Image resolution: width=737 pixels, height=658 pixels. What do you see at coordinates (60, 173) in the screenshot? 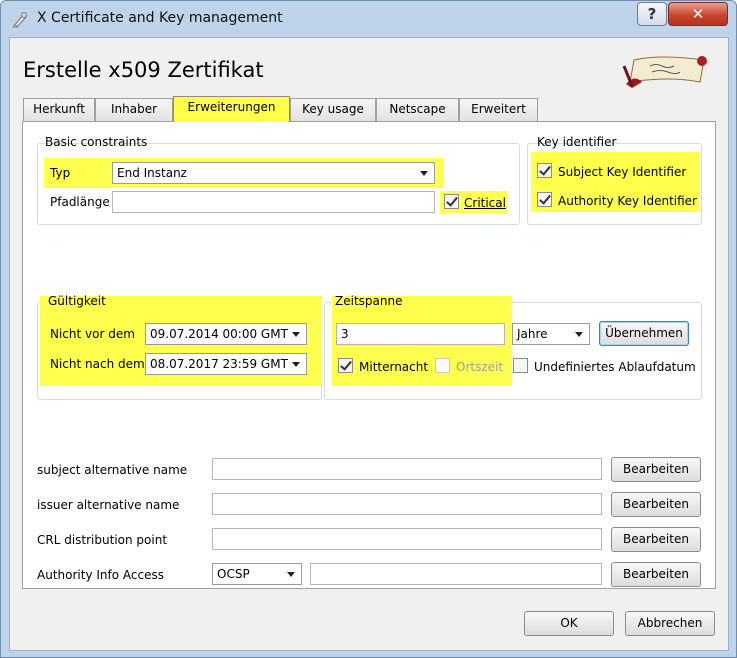
I see `typ-label: Typ` at bounding box center [60, 173].